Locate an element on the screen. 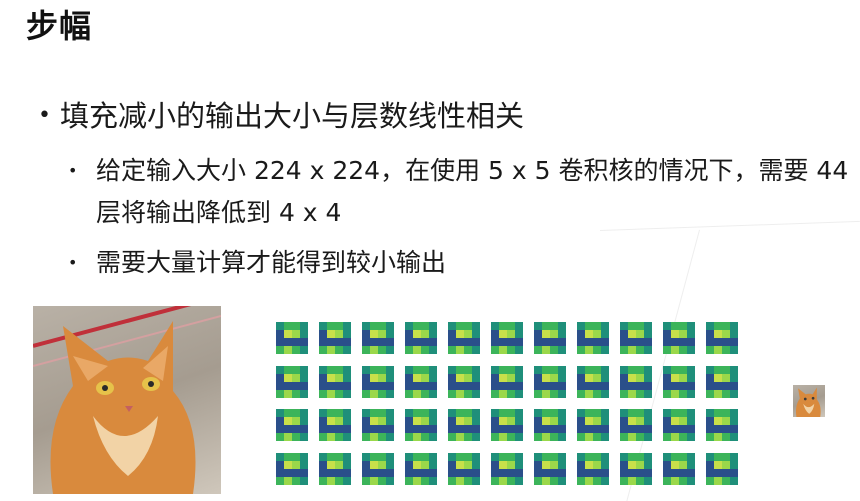 The width and height of the screenshot is (860, 501). cat-photo-small-icon is located at coordinates (808, 402).